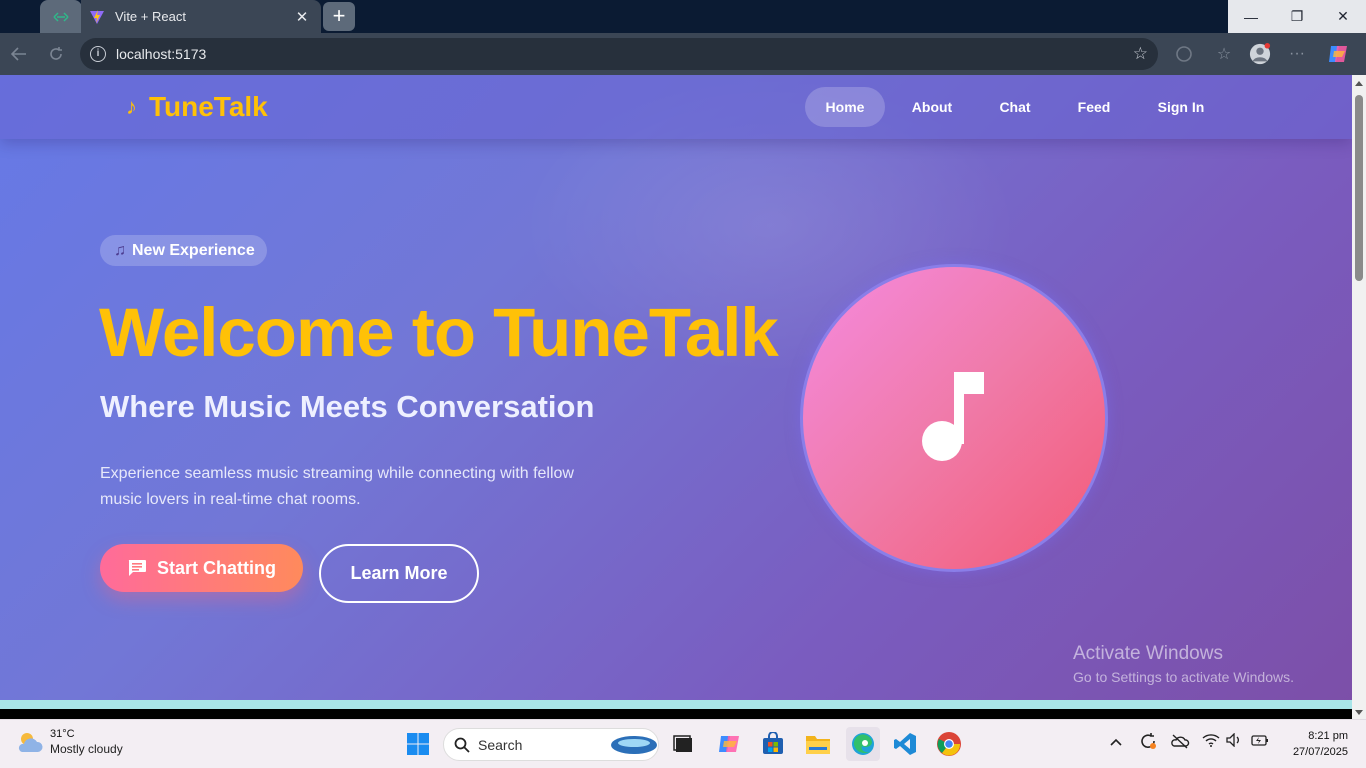  I want to click on nav-link-home: Home, so click(845, 107).